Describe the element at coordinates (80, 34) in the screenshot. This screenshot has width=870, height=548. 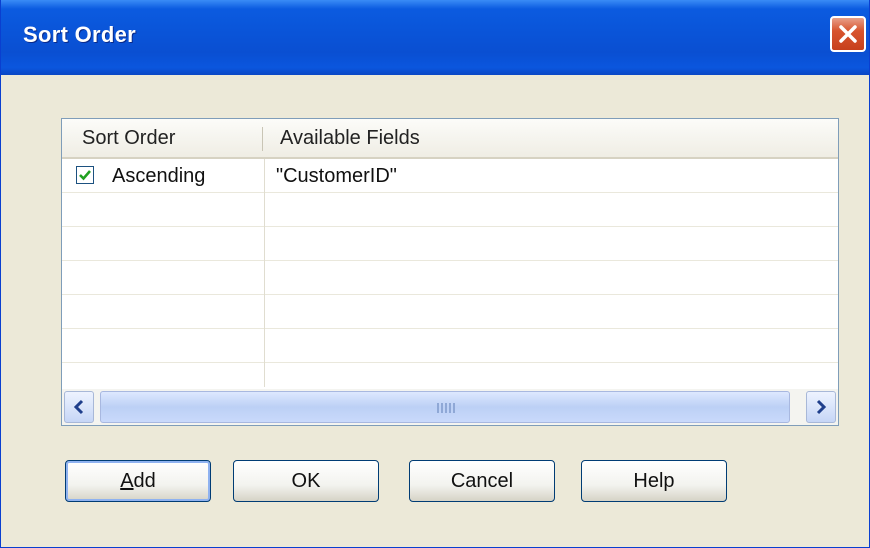
I see `window-title: Sort Order` at that location.